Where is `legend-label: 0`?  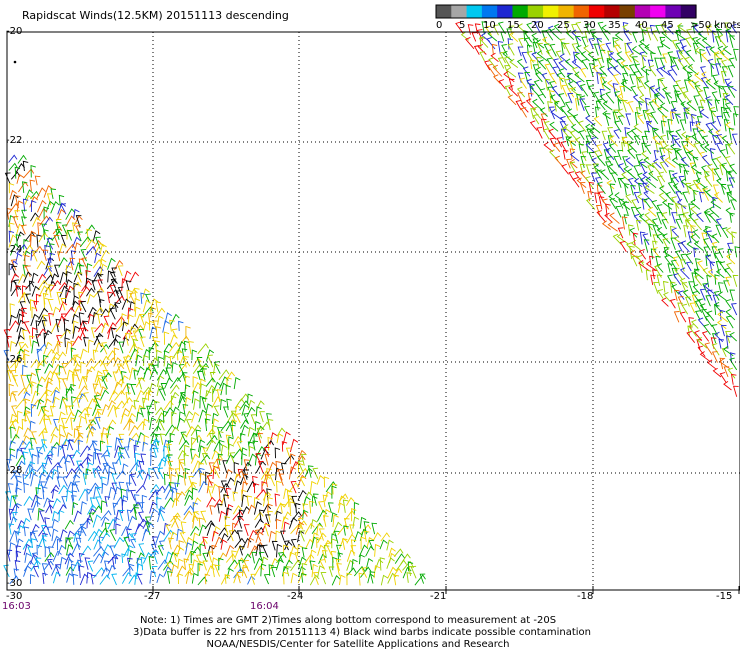
legend-label: 0 is located at coordinates (439, 25).